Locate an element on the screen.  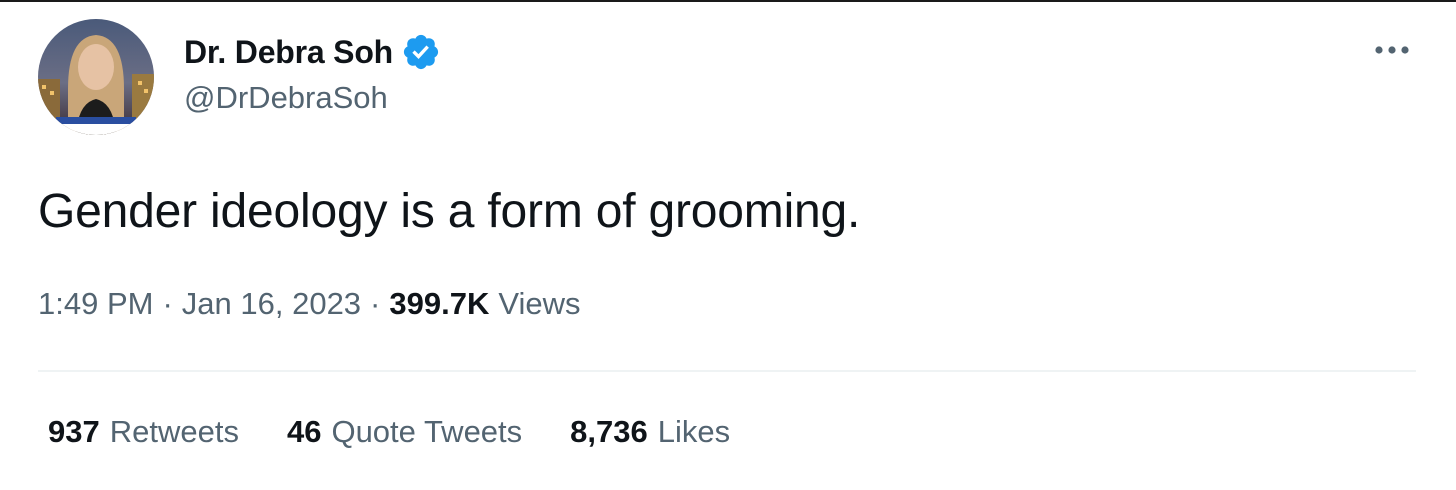
likes-label: Likes is located at coordinates (694, 431).